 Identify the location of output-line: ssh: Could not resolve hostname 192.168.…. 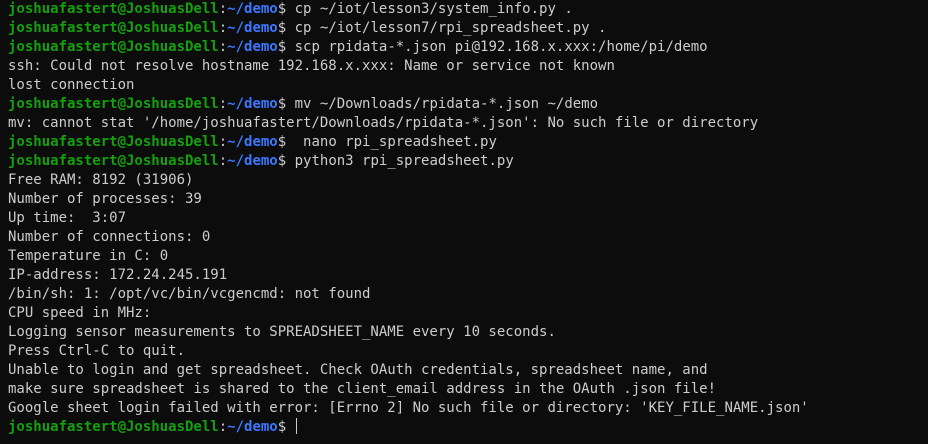
(468, 66).